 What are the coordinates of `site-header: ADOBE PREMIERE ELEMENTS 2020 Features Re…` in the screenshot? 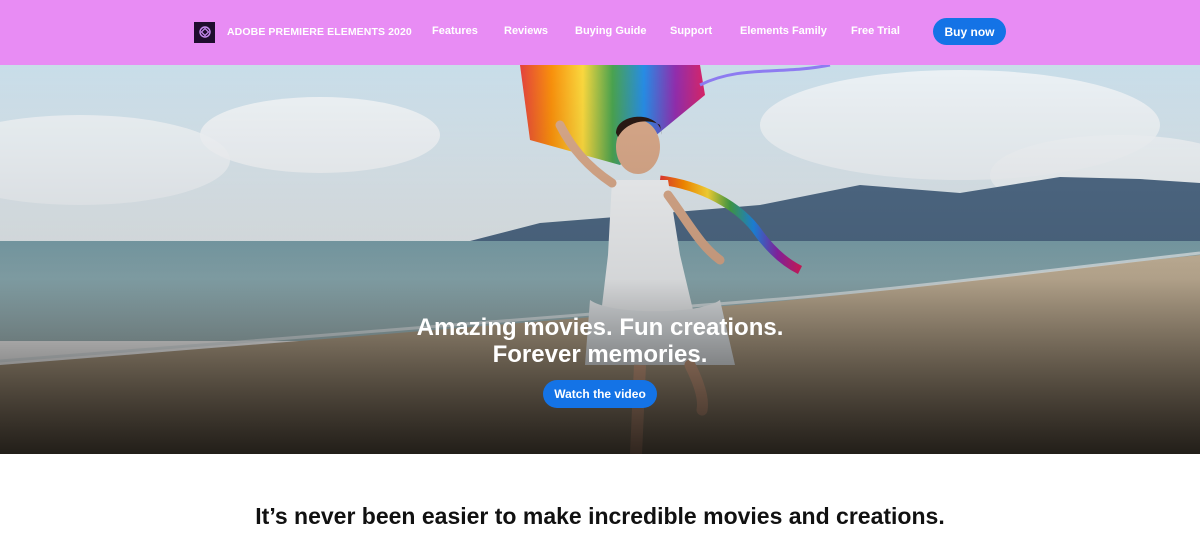 It's located at (600, 32).